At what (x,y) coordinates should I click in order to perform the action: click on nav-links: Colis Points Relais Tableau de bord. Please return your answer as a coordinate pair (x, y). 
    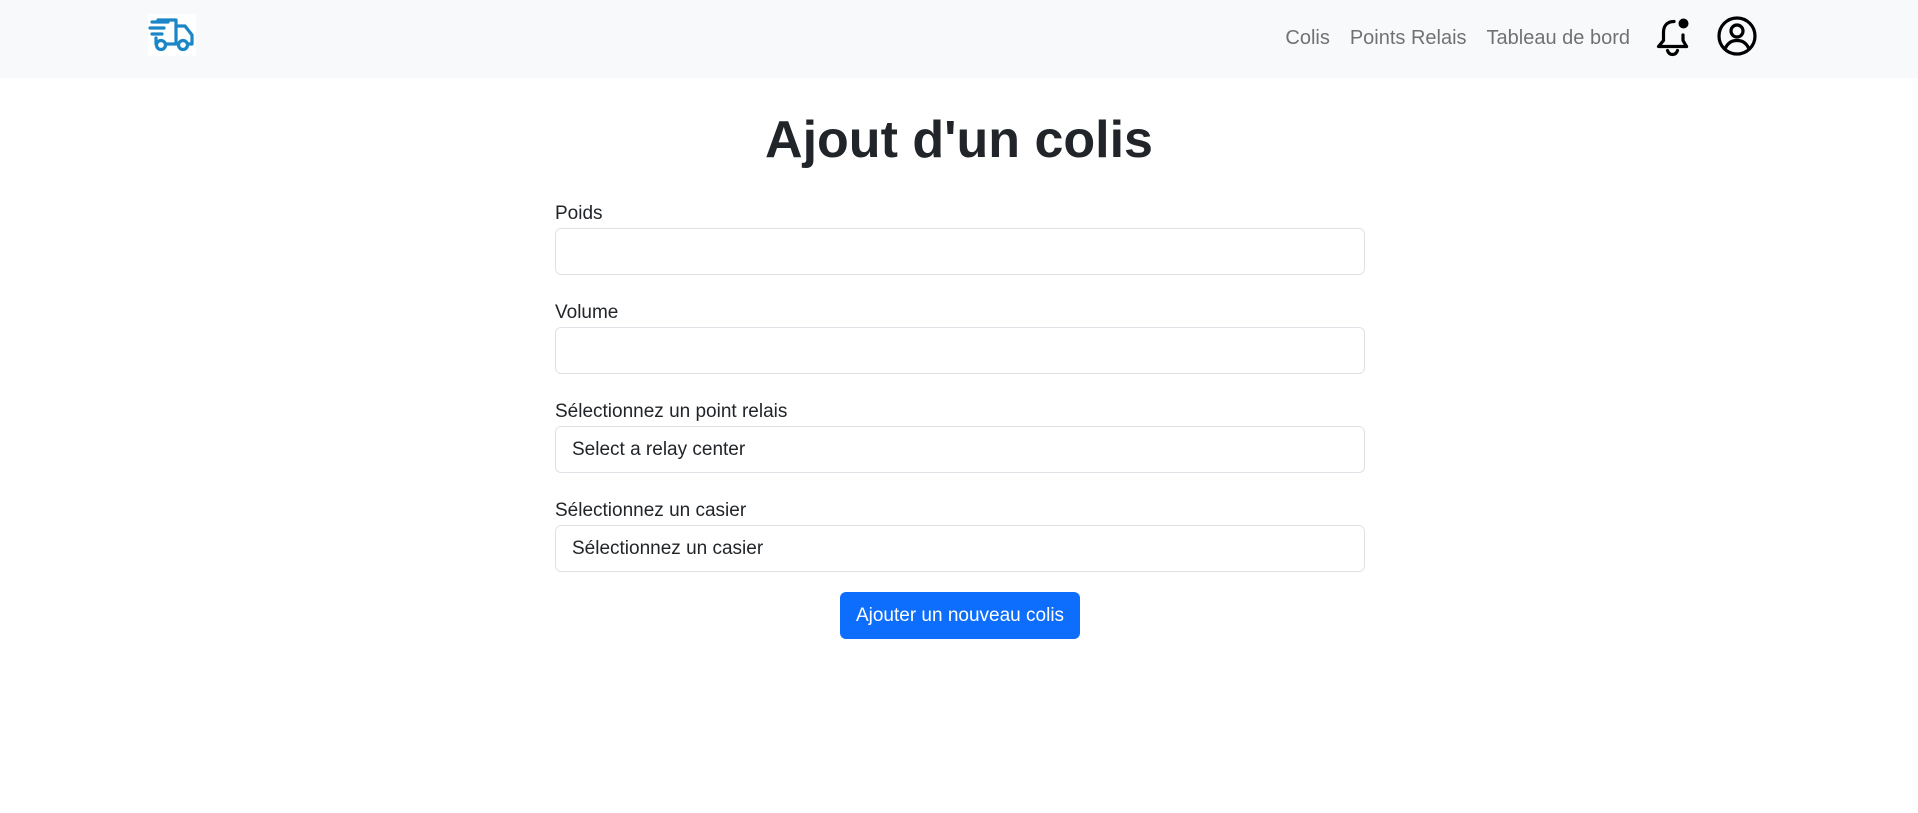
    Looking at the image, I should click on (1457, 37).